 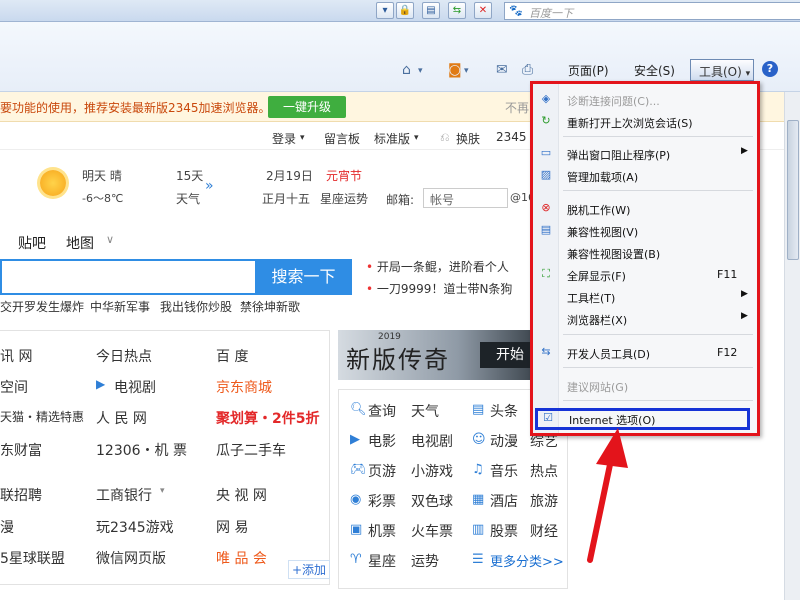 I want to click on dismiss-link: 不再, so click(x=517, y=107).